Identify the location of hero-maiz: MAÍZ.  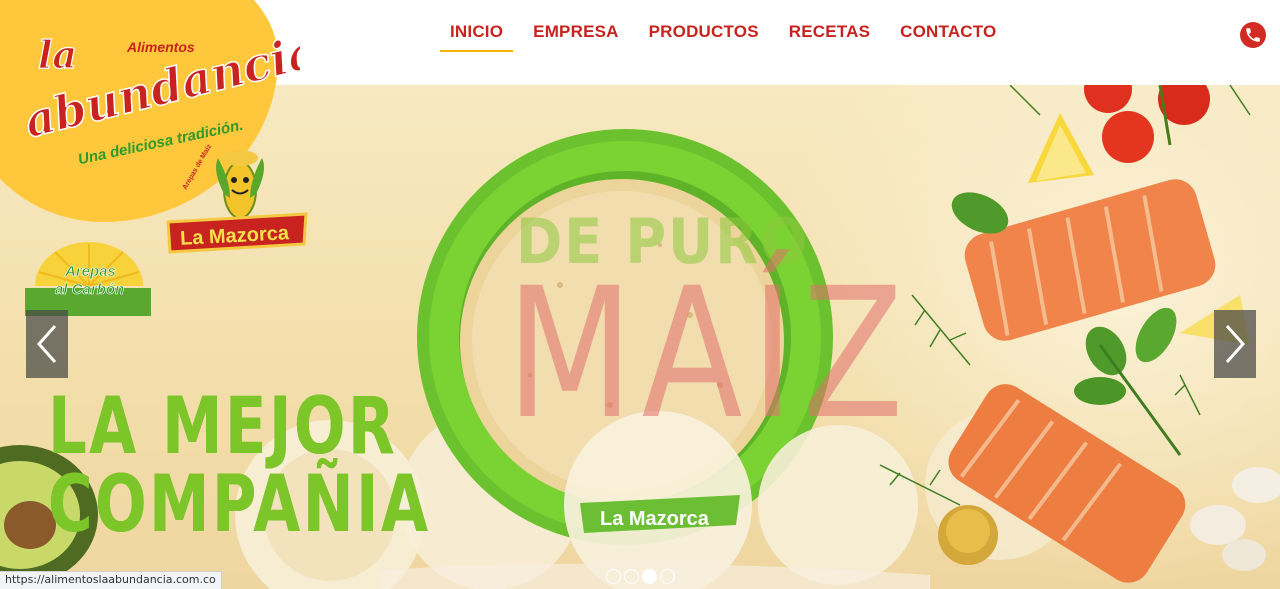
(709, 354).